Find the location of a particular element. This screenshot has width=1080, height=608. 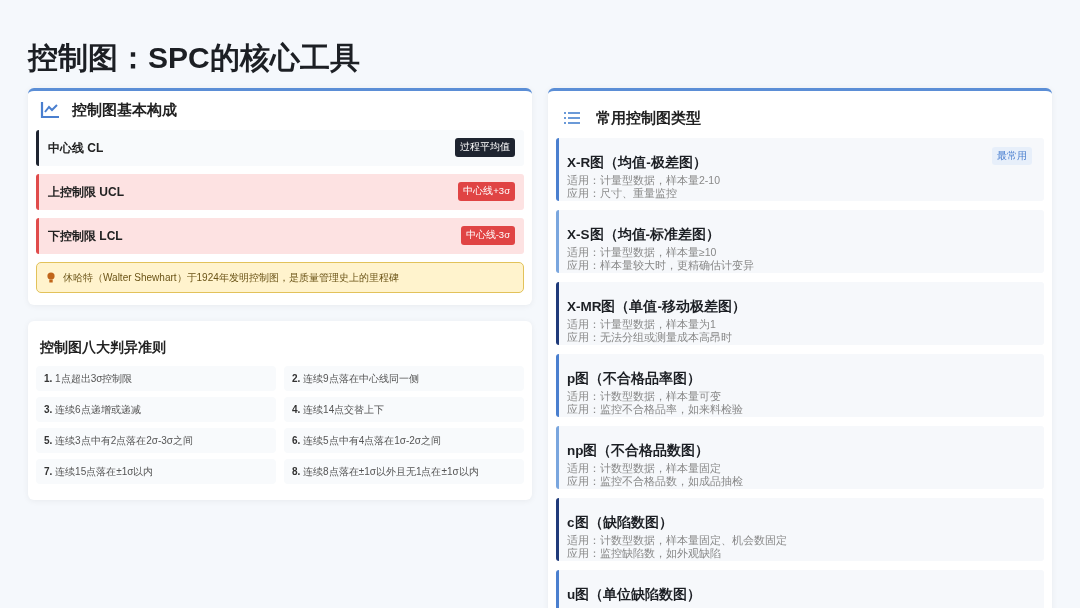

description-line: 适用：计量型数据，样本量≥10 is located at coordinates (642, 252).